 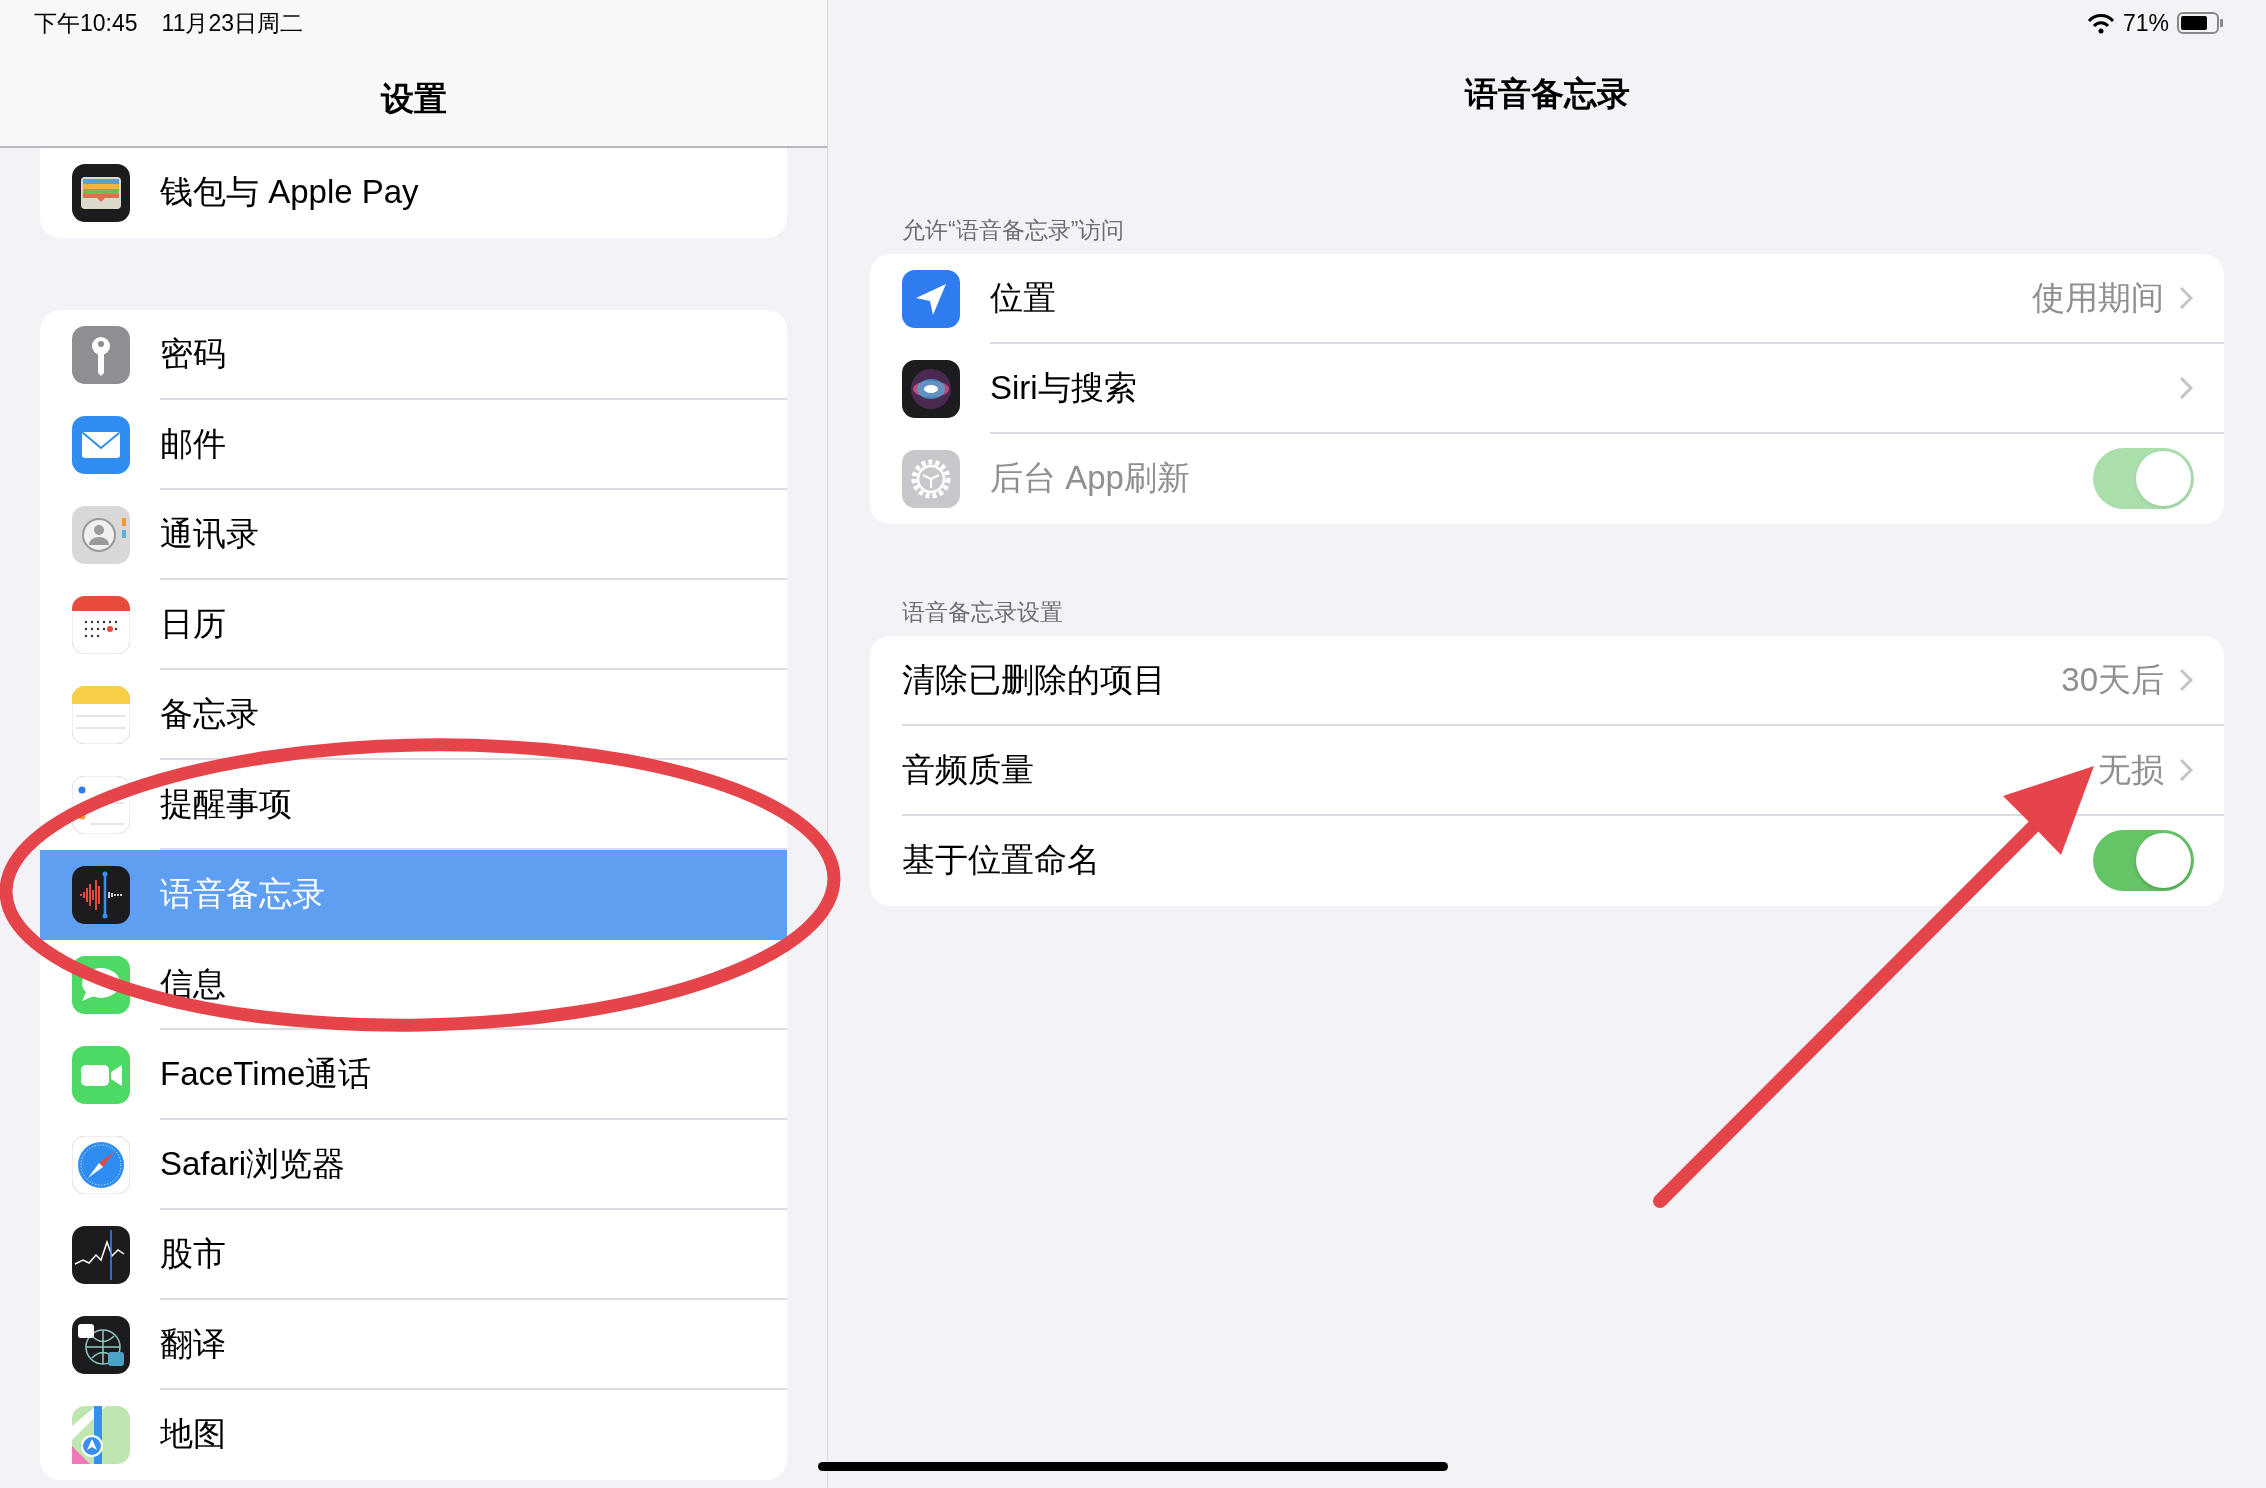 What do you see at coordinates (1064, 387) in the screenshot?
I see `setting-label: Siri与搜索` at bounding box center [1064, 387].